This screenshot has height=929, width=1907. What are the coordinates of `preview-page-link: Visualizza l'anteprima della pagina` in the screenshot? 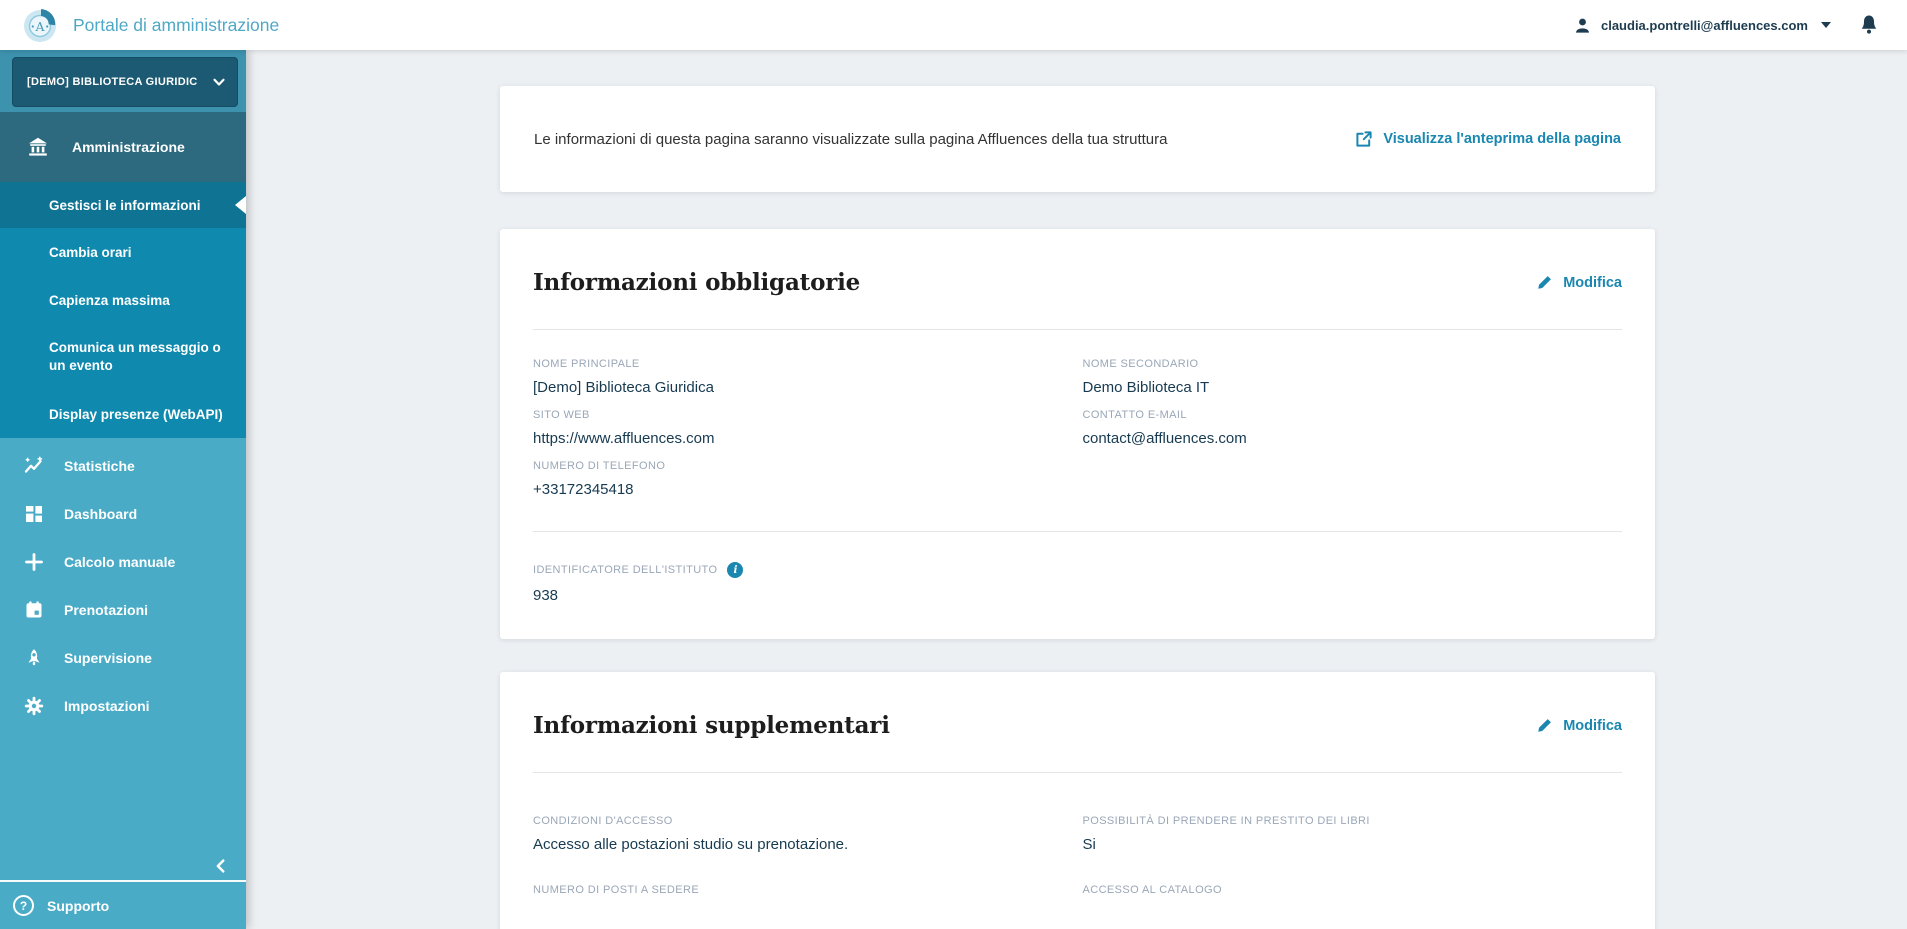 It's located at (1488, 139).